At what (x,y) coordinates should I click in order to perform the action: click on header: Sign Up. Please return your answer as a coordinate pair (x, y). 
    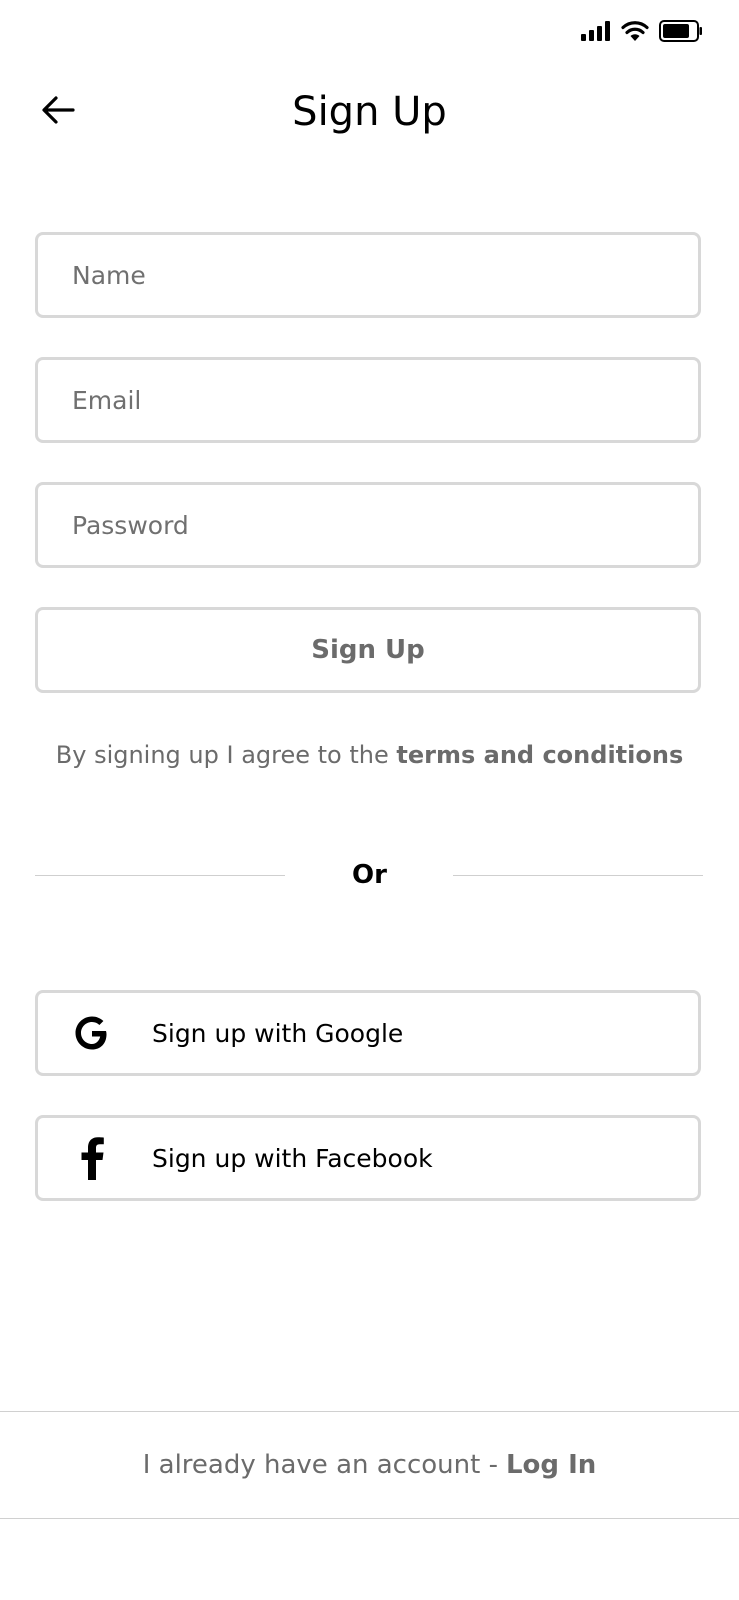
    Looking at the image, I should click on (369, 112).